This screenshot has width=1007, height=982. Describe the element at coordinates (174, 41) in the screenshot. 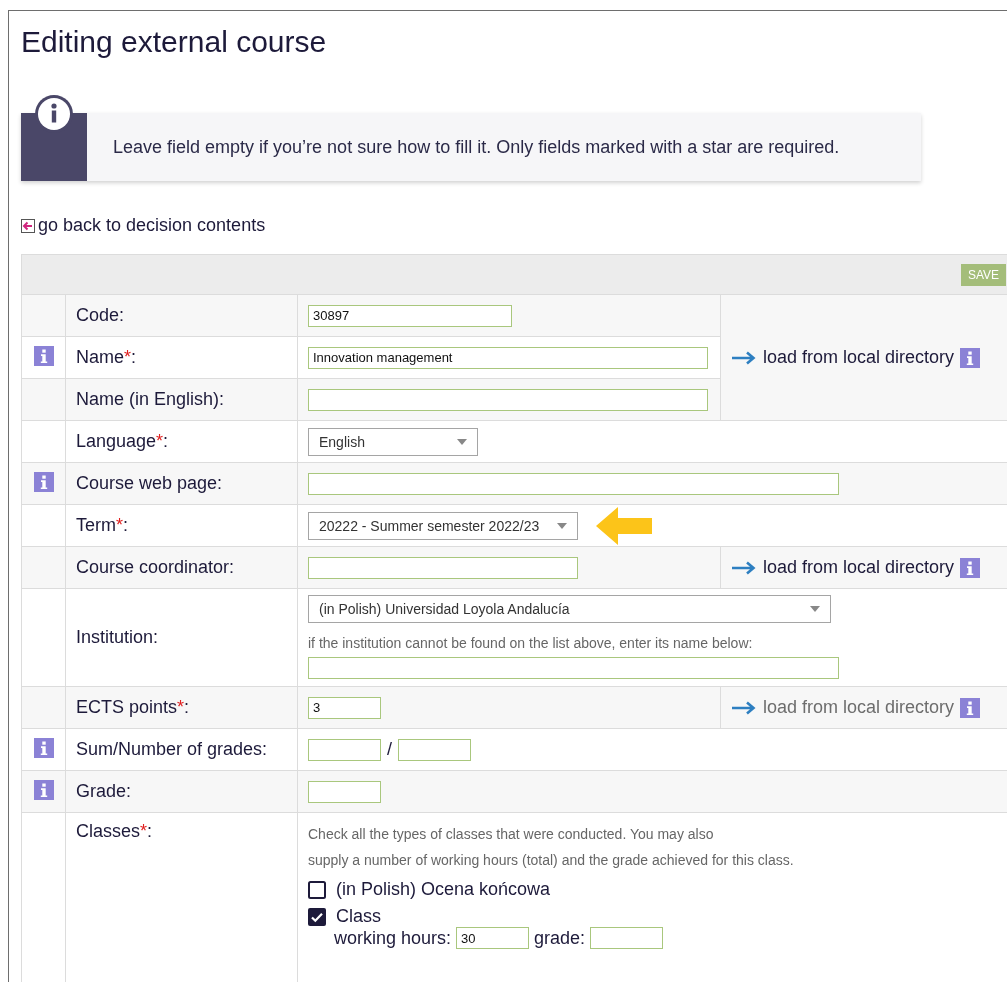

I see `page-title: Editing external course` at that location.